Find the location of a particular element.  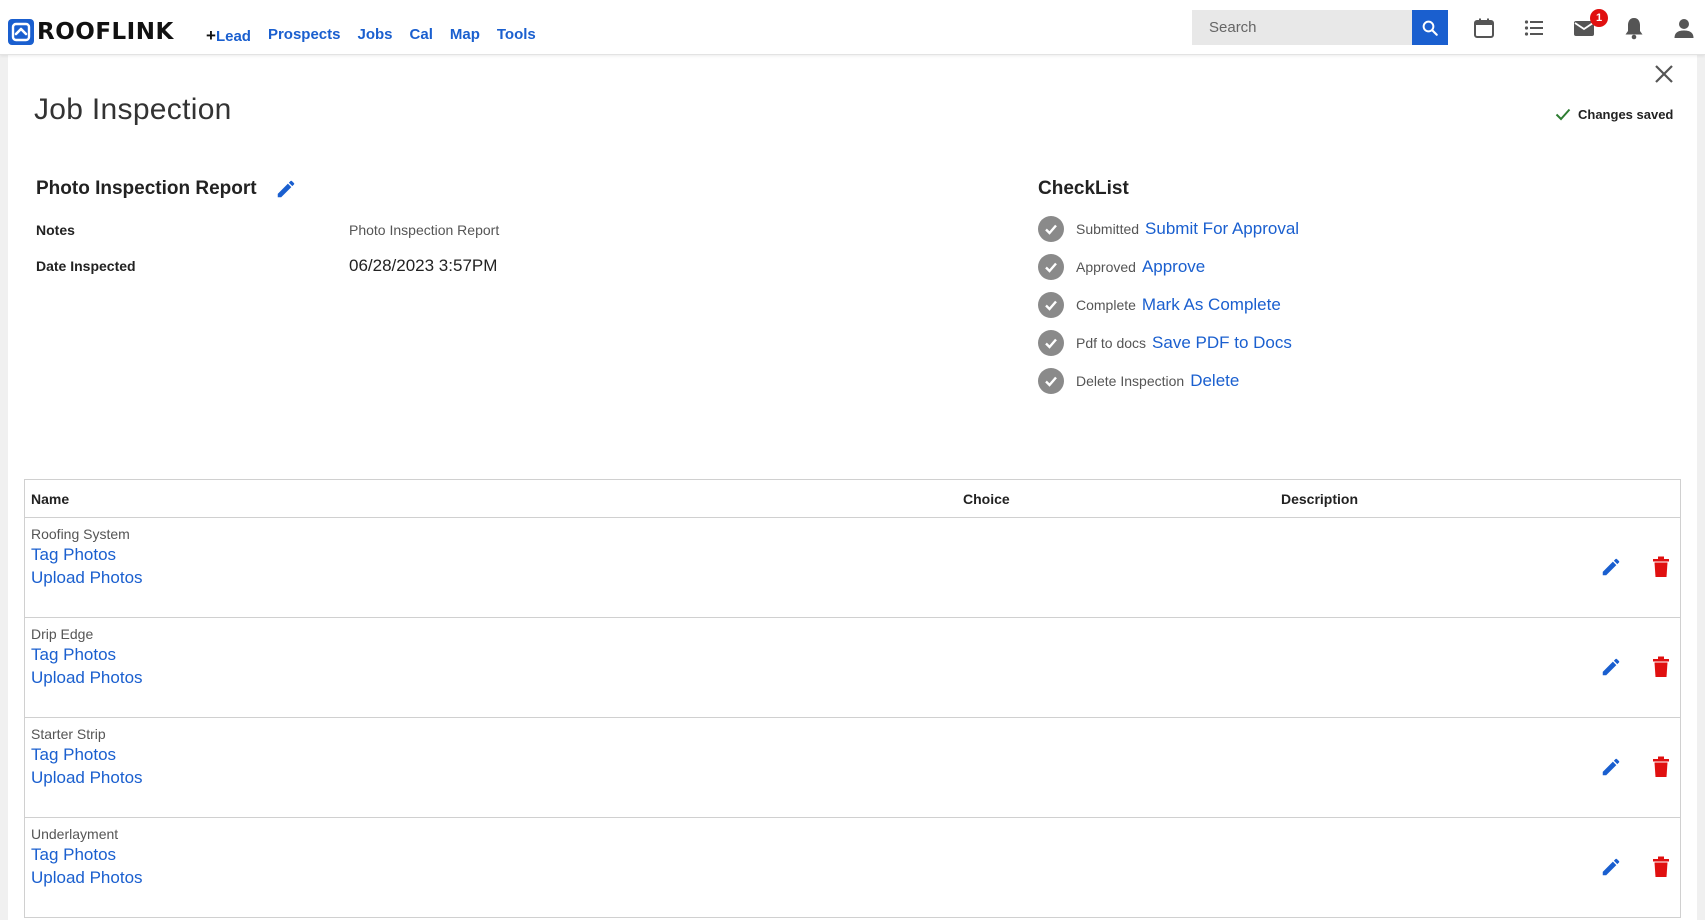

table-row: Underlayment Tag Photos Upload Photos is located at coordinates (852, 868).